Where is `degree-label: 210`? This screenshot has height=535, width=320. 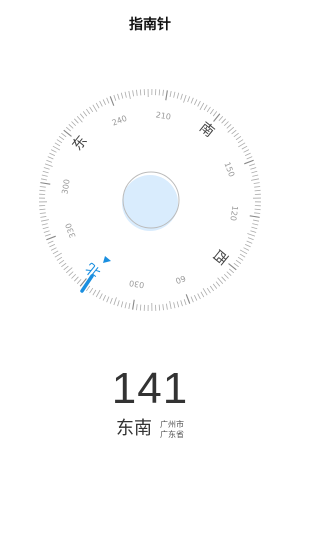 degree-label: 210 is located at coordinates (163, 115).